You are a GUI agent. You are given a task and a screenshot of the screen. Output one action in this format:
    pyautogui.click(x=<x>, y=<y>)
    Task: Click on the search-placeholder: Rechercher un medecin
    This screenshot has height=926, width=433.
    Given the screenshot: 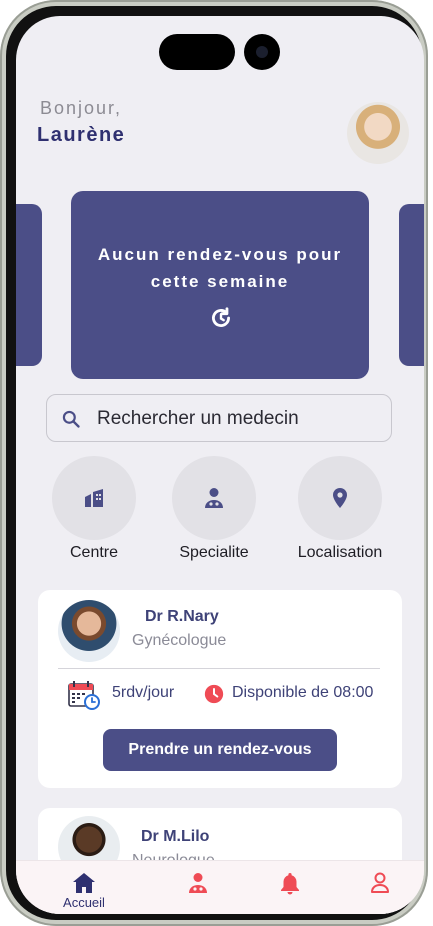 What is the action you would take?
    pyautogui.click(x=198, y=418)
    